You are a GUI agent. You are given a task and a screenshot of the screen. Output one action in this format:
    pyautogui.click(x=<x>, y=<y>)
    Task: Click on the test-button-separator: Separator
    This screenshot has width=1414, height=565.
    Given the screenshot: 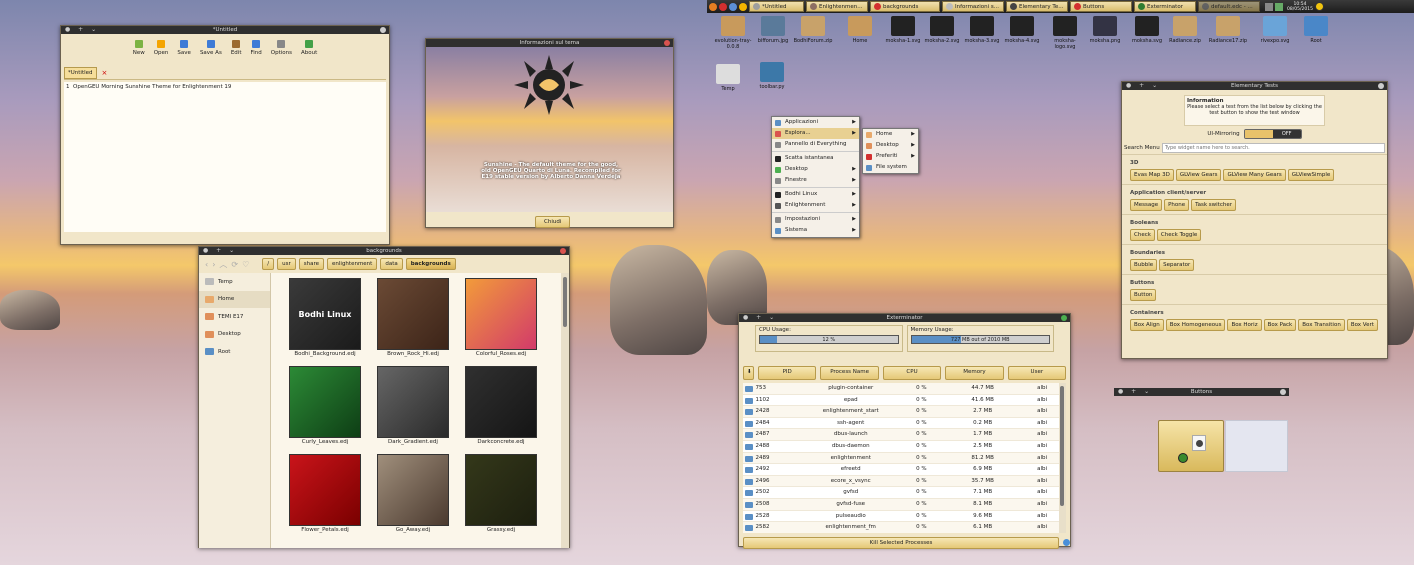 What is the action you would take?
    pyautogui.click(x=1177, y=265)
    